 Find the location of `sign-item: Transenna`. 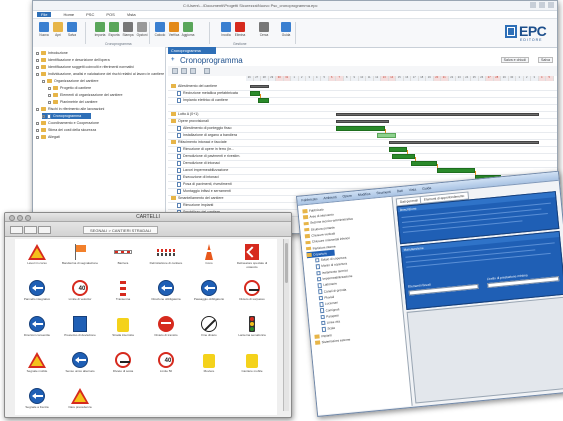

sign-item: Transenna is located at coordinates (123, 294).